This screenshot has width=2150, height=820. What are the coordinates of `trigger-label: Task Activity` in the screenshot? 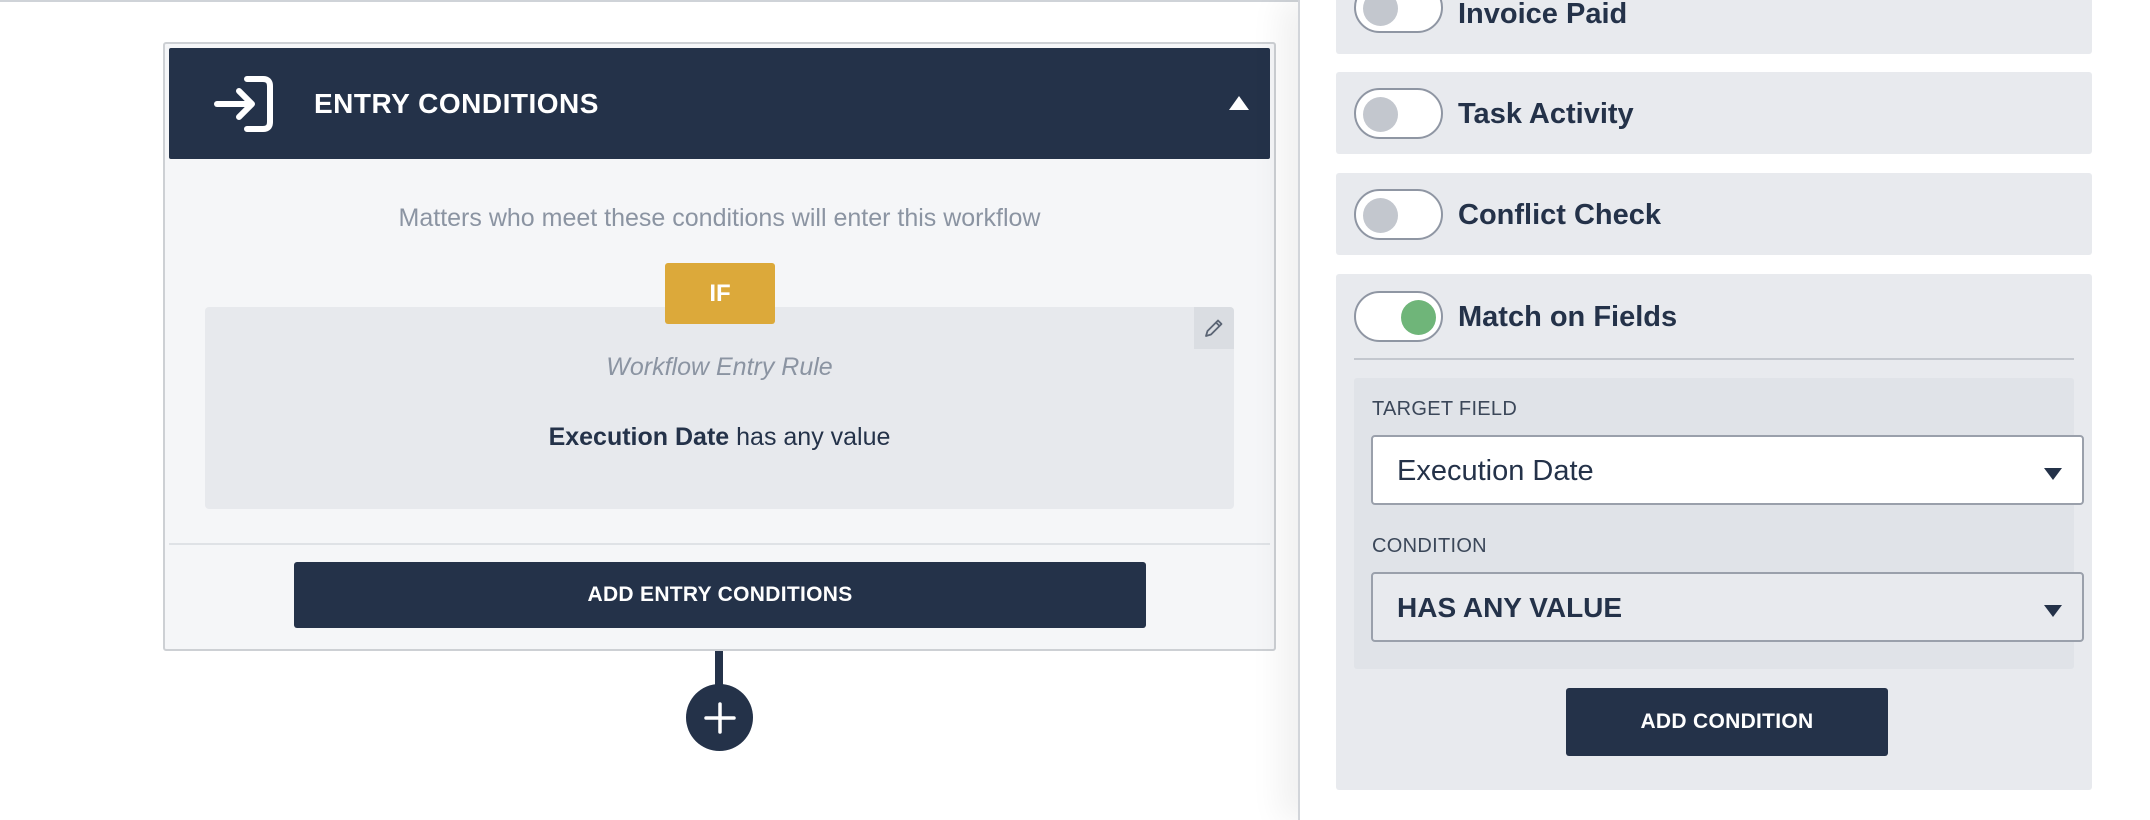 It's located at (1546, 114).